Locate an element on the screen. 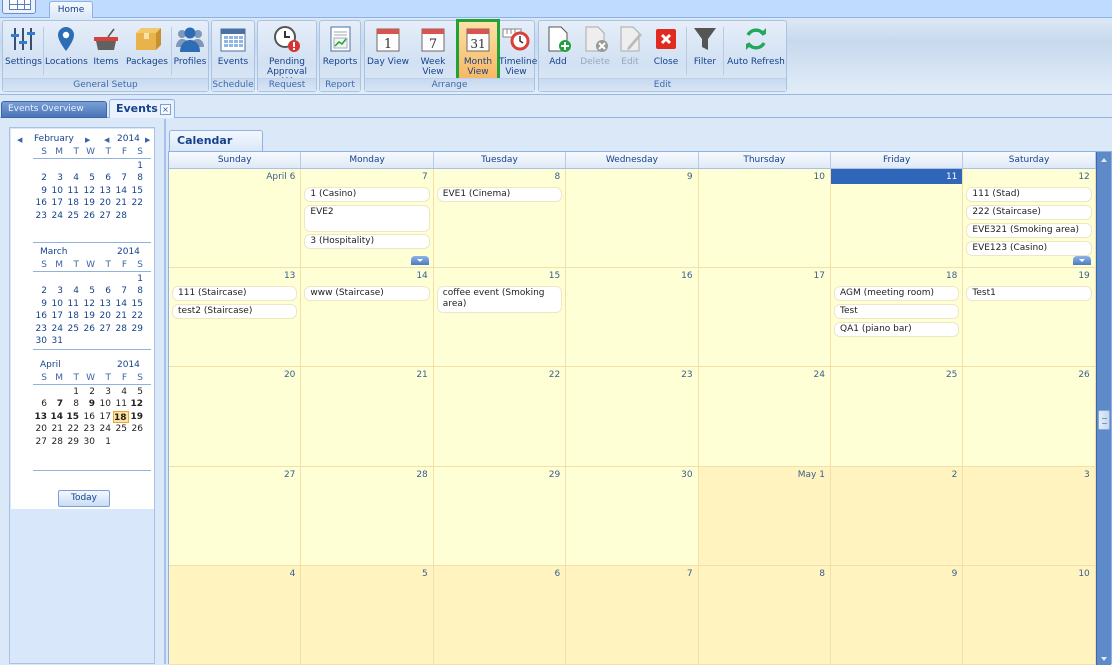  today-button: Today is located at coordinates (84, 498).